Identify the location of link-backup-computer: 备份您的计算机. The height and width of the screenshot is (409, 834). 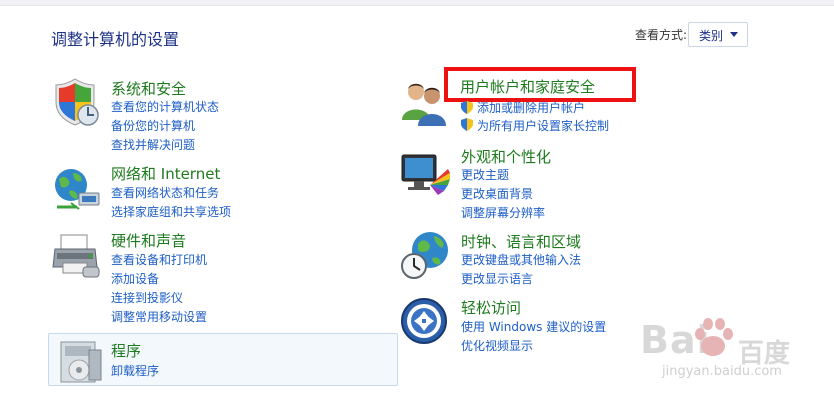
(153, 125).